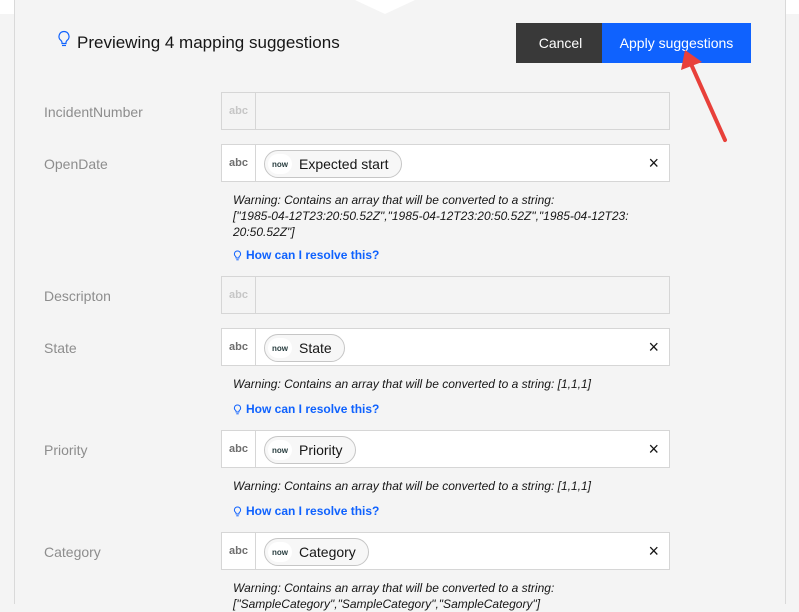  I want to click on mapping-target-field: abc now Category ×, so click(445, 551).